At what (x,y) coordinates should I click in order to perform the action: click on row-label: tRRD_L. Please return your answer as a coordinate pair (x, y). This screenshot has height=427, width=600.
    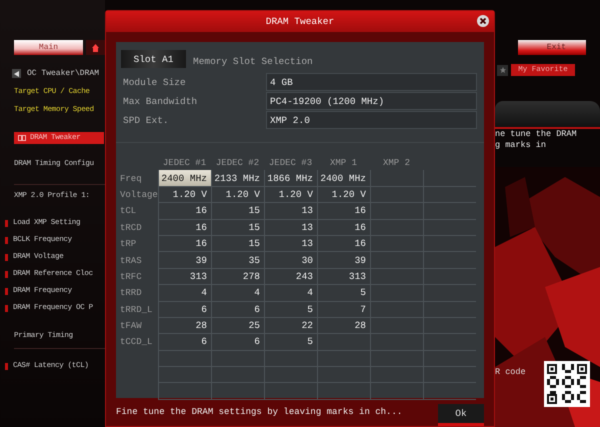
    Looking at the image, I should click on (136, 310).